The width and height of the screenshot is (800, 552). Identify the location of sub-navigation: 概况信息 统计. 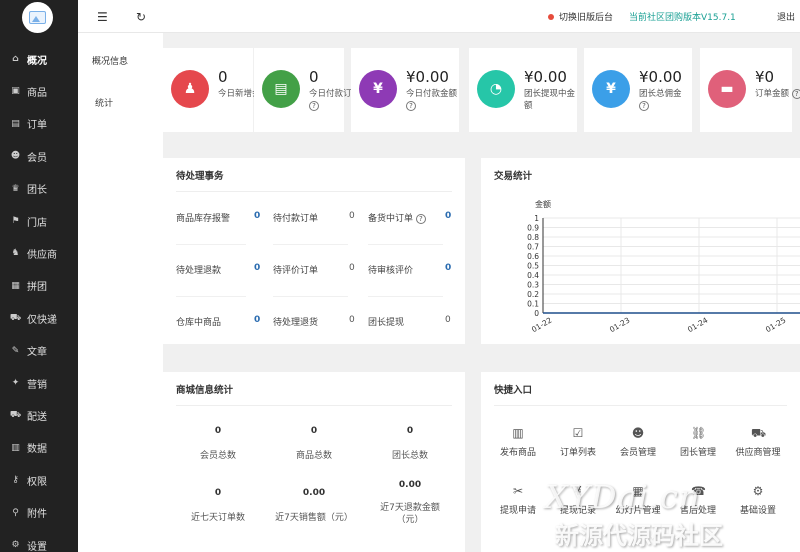
(120, 292).